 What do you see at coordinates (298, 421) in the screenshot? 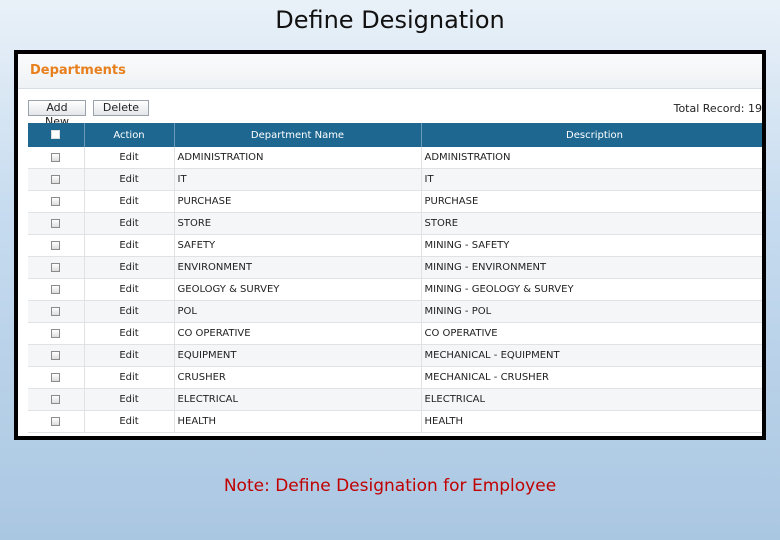
I see `department-name-cell: HEALTH` at bounding box center [298, 421].